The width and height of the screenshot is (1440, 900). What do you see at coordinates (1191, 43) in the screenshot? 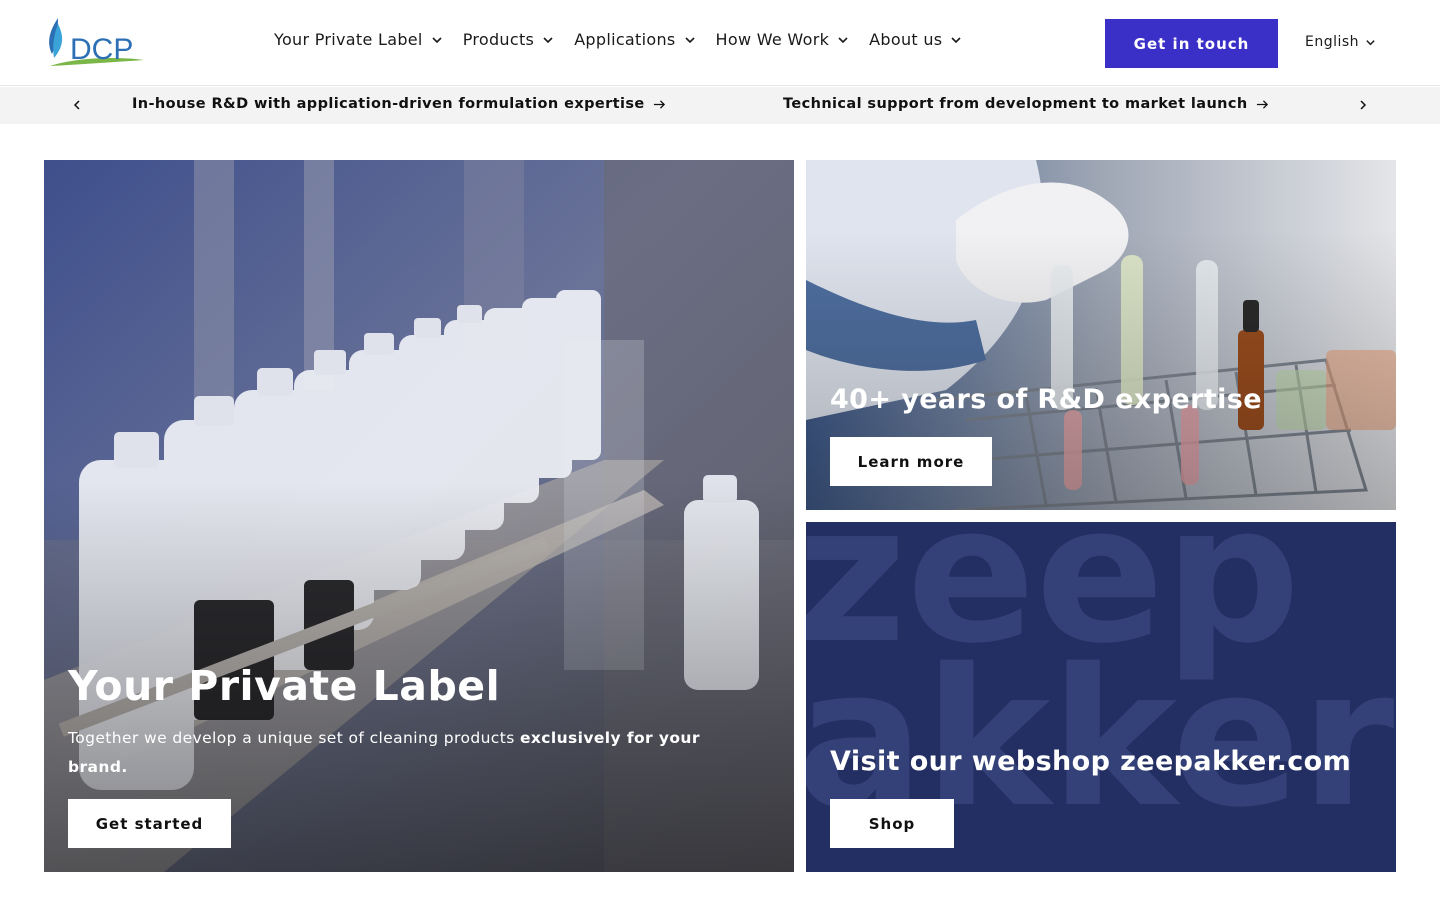
I see `get-in-touch-button: Get in touch` at bounding box center [1191, 43].